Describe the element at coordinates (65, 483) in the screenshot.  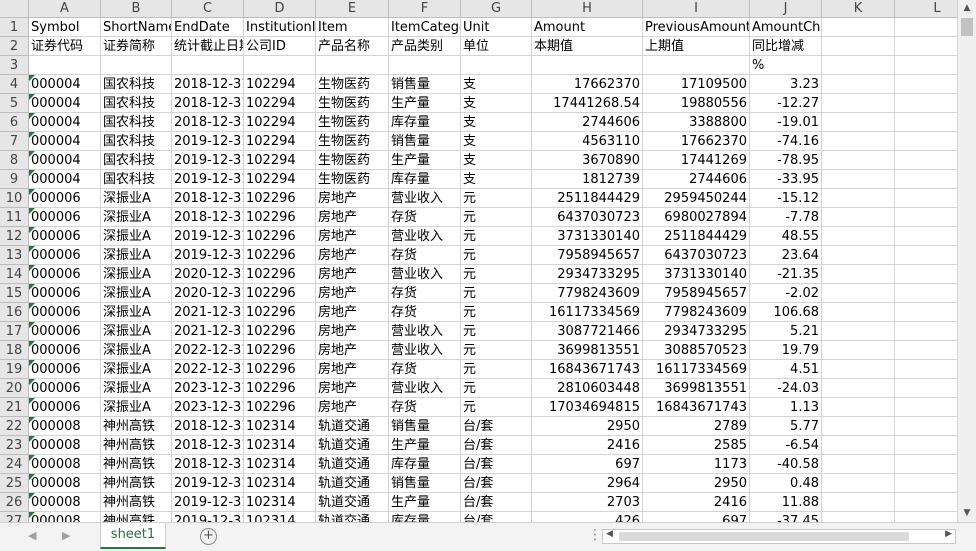
I see `cell-a25: 000008` at that location.